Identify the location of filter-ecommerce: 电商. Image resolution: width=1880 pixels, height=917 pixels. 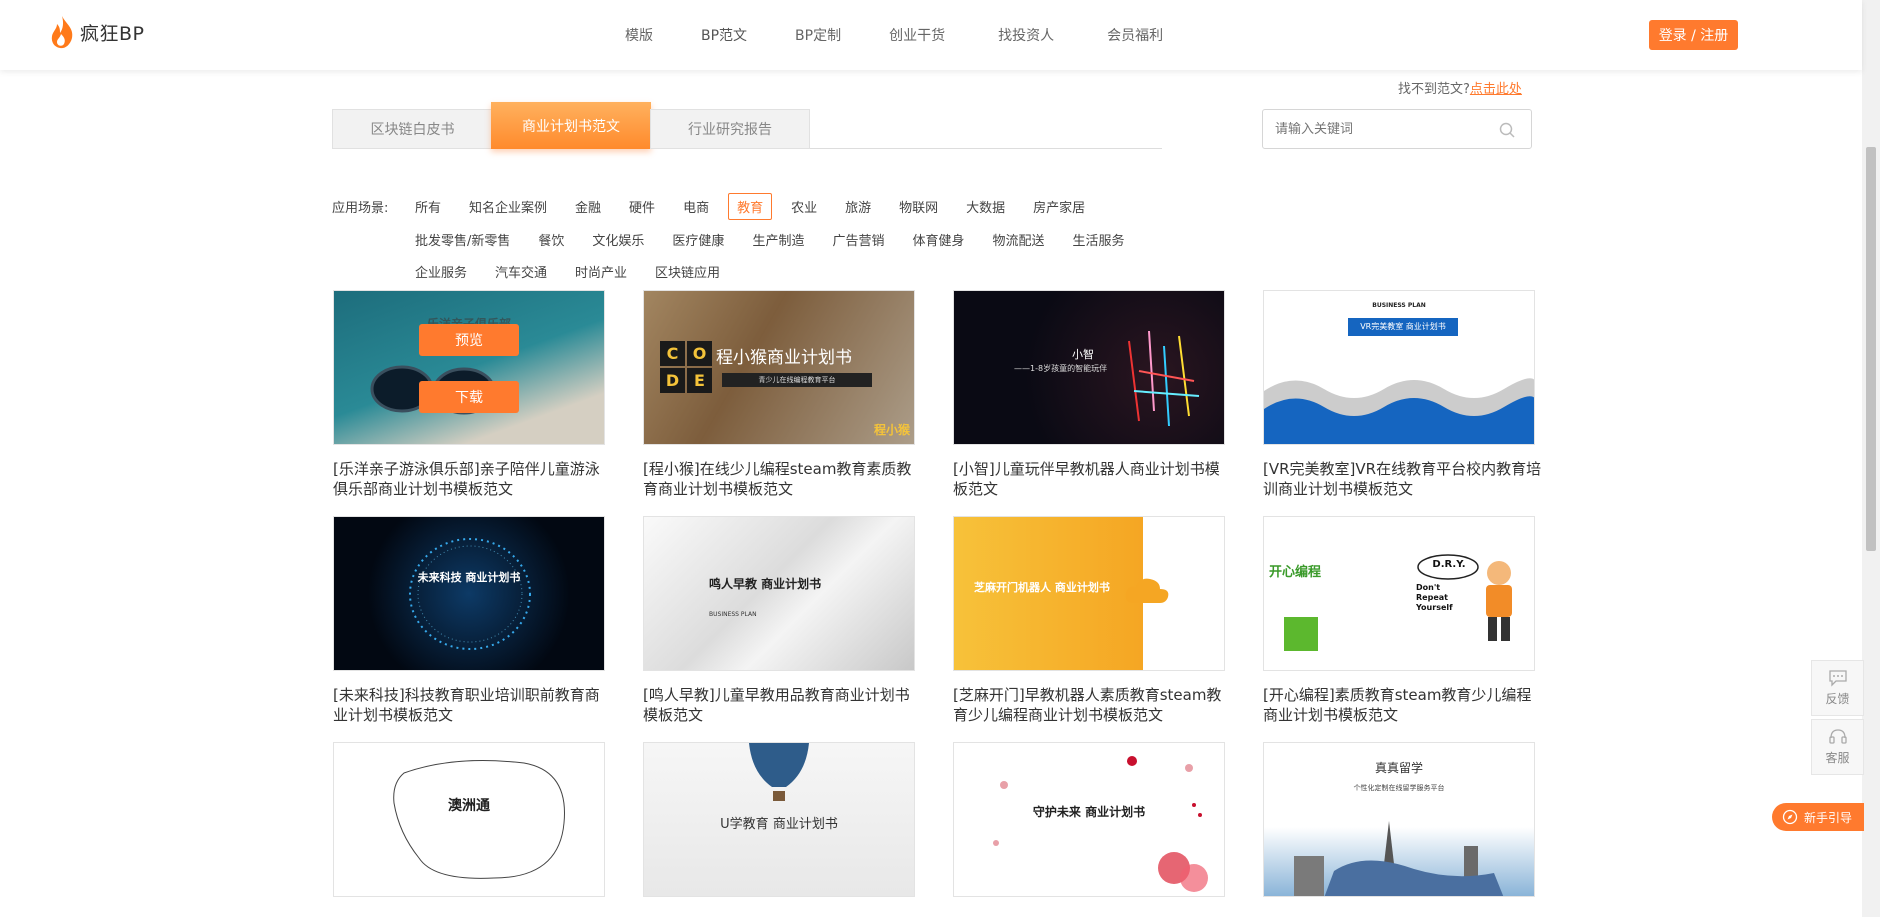
(696, 206).